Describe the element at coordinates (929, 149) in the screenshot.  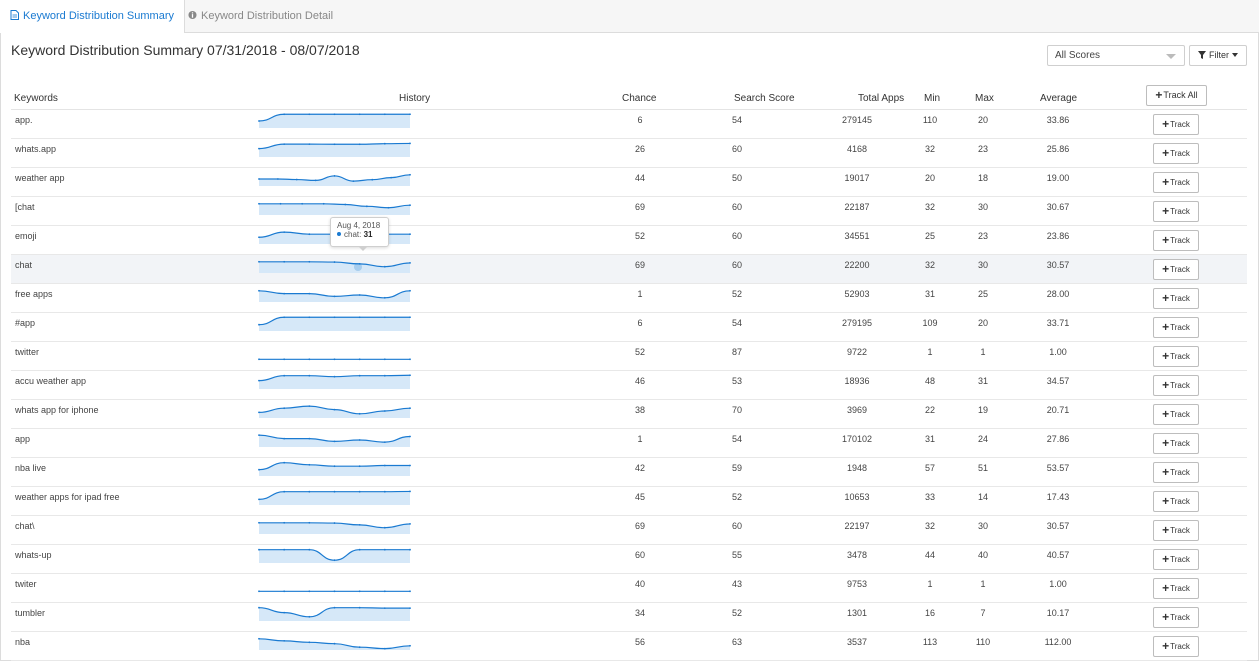
I see `min-cell: 32` at that location.